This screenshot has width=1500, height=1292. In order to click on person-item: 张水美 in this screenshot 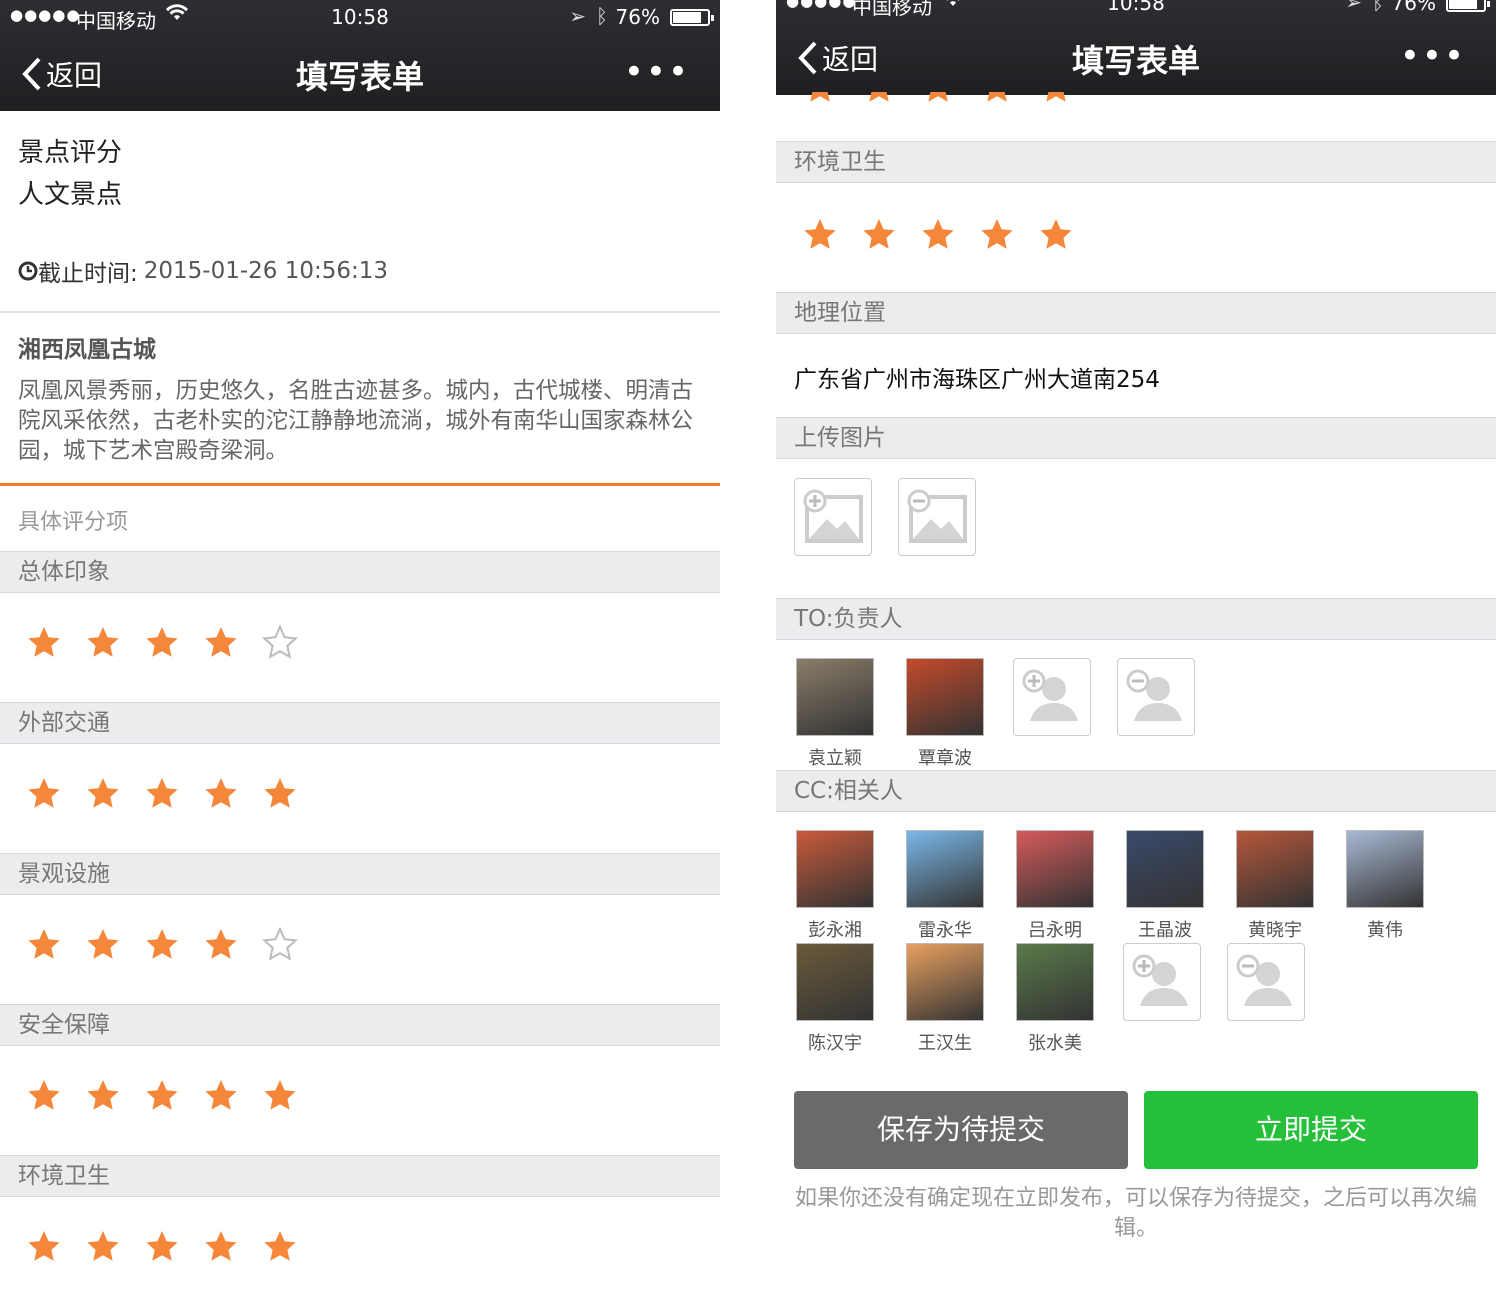, I will do `click(1055, 999)`.